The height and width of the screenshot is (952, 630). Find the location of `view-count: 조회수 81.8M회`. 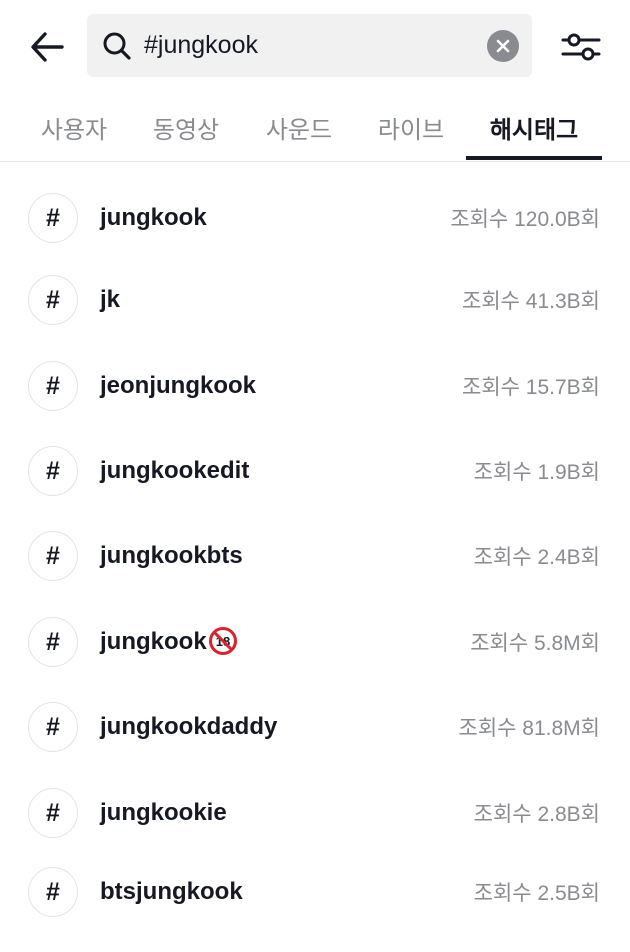

view-count: 조회수 81.8M회 is located at coordinates (529, 728).